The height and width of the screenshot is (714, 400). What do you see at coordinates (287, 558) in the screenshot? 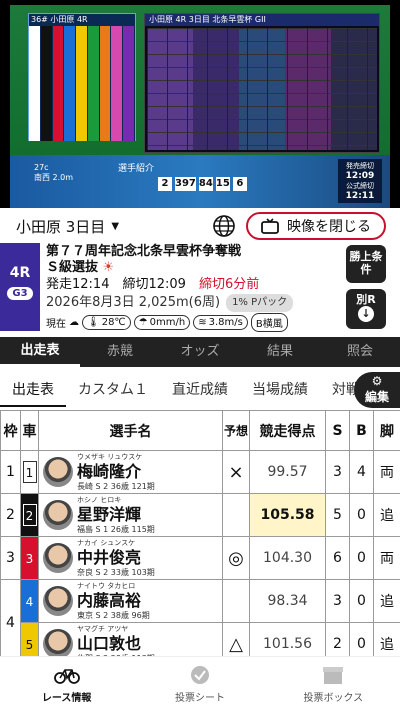
I see `score-cell: 104.30` at bounding box center [287, 558].